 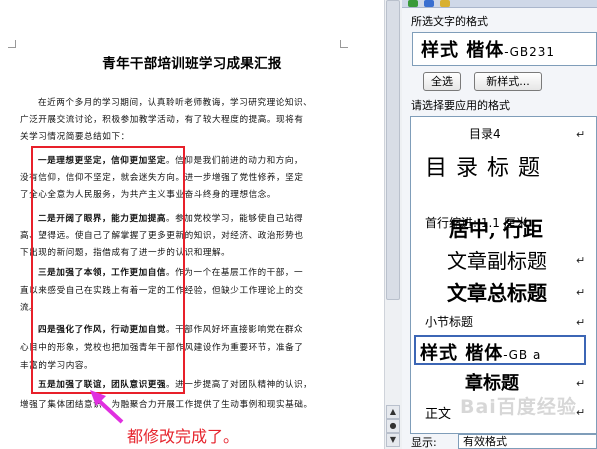 I want to click on selected-format-value: 样式 楷体, so click(x=463, y=50).